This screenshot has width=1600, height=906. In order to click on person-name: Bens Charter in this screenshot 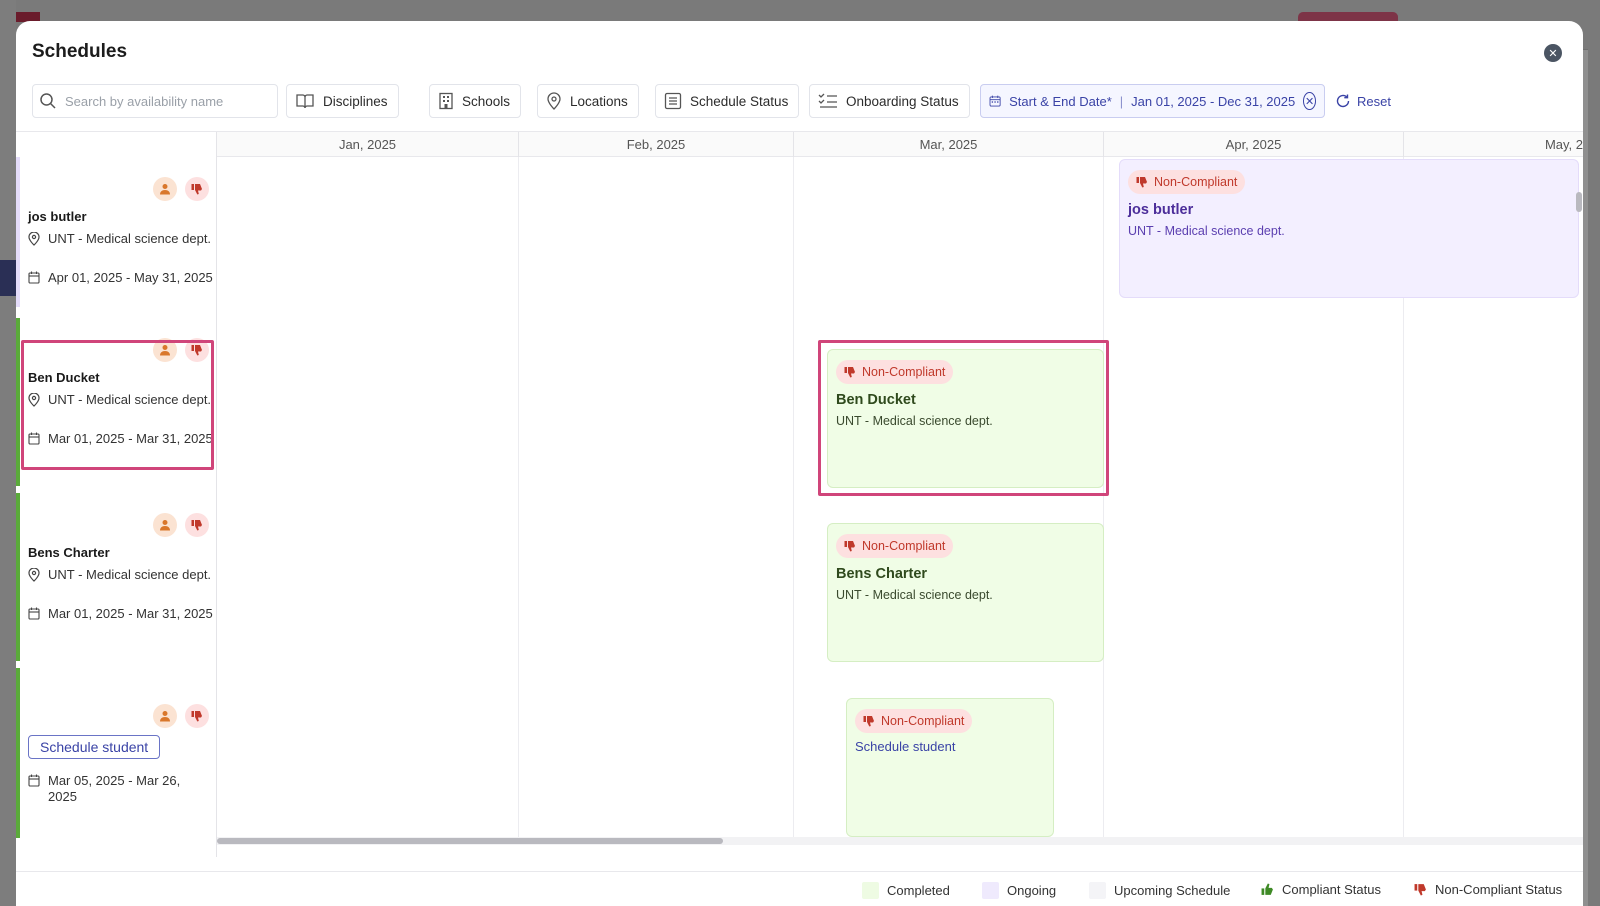, I will do `click(69, 552)`.